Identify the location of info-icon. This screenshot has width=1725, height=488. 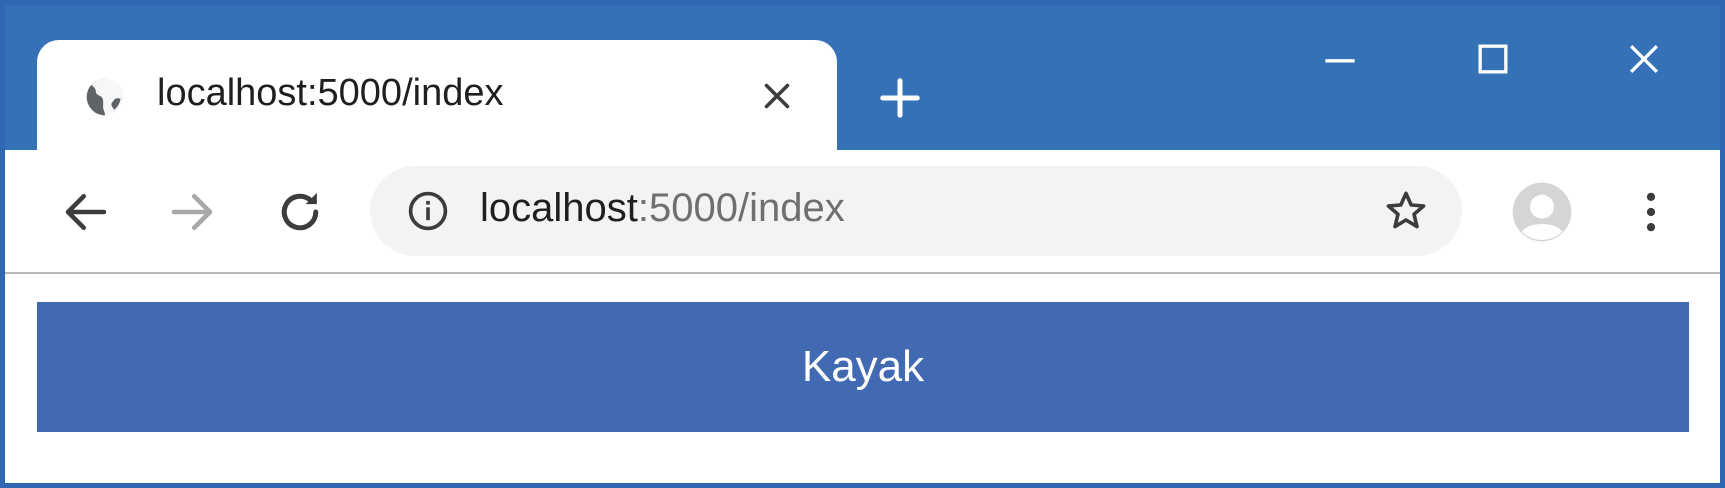
(428, 211).